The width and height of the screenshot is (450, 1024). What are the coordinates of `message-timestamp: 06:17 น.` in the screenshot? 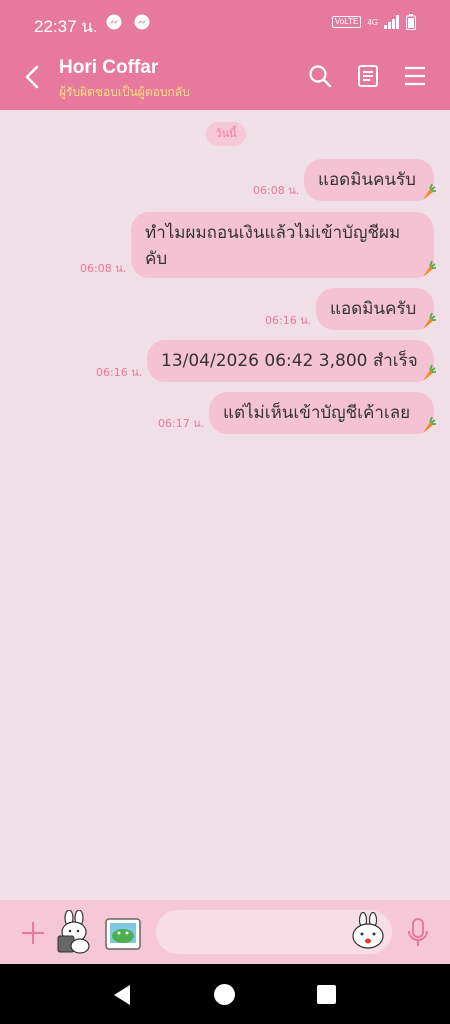 It's located at (181, 423).